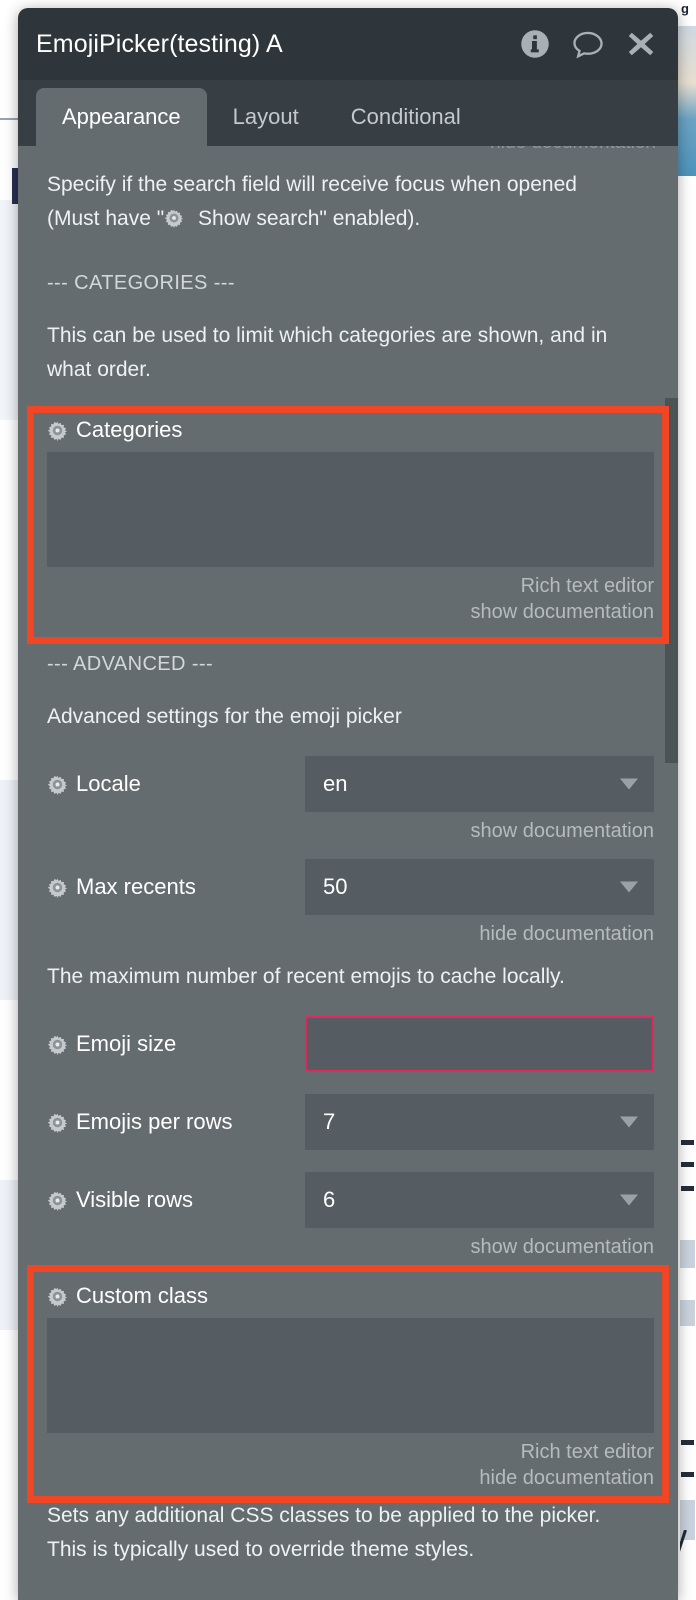 Image resolution: width=696 pixels, height=1600 pixels. I want to click on locale-label-text: Locale, so click(108, 783).